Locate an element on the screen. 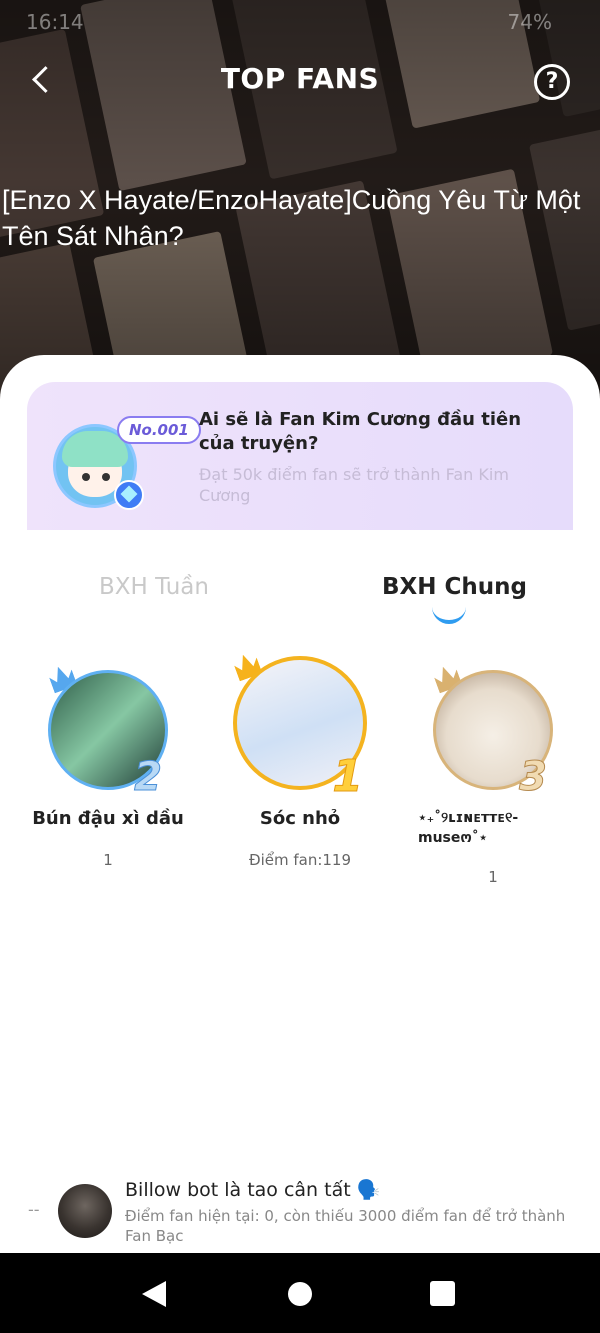 The height and width of the screenshot is (1333, 600). avatar is located at coordinates (85, 1211).